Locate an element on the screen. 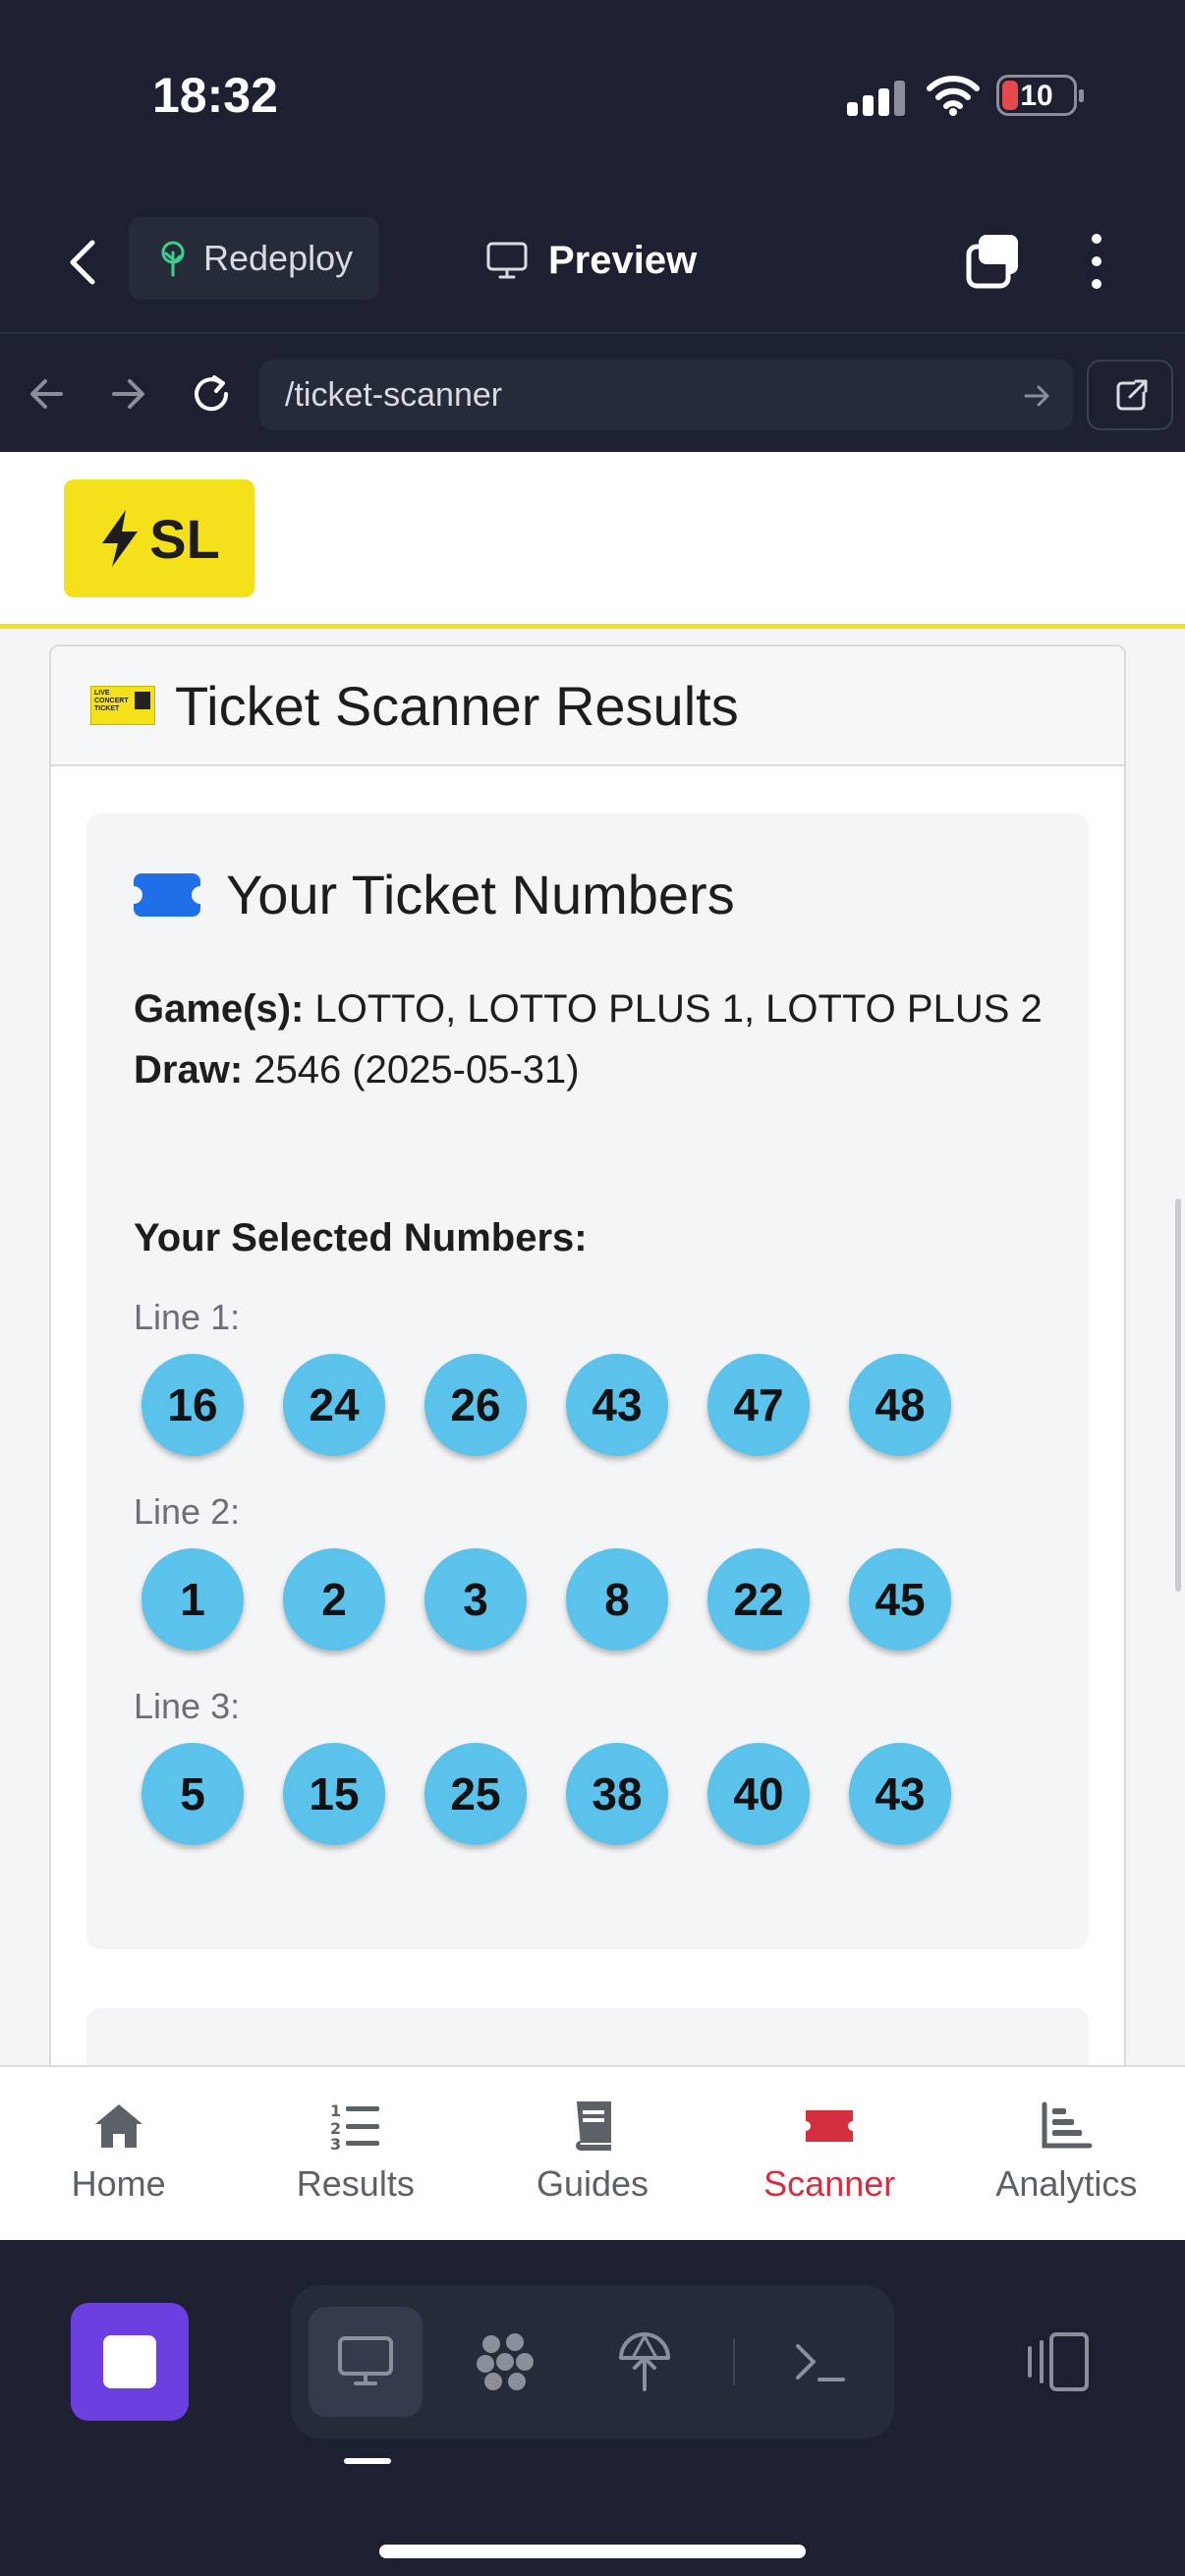  nav-label: Results is located at coordinates (355, 2183).